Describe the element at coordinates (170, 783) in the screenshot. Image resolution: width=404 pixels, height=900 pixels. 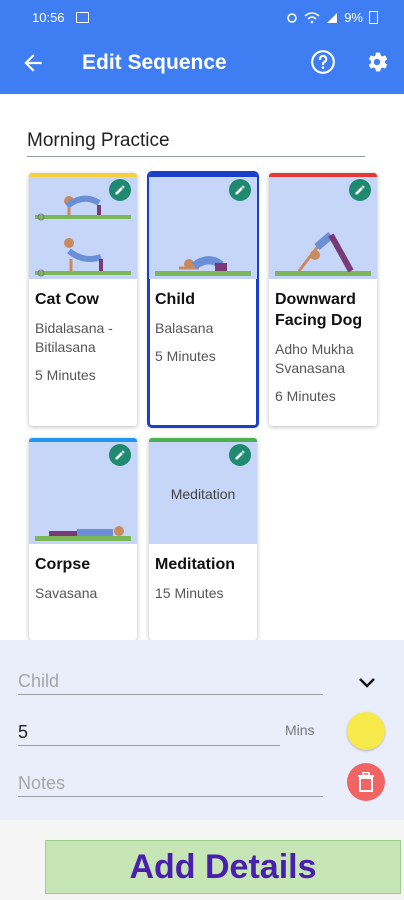
I see `notes-input: Notes` at that location.